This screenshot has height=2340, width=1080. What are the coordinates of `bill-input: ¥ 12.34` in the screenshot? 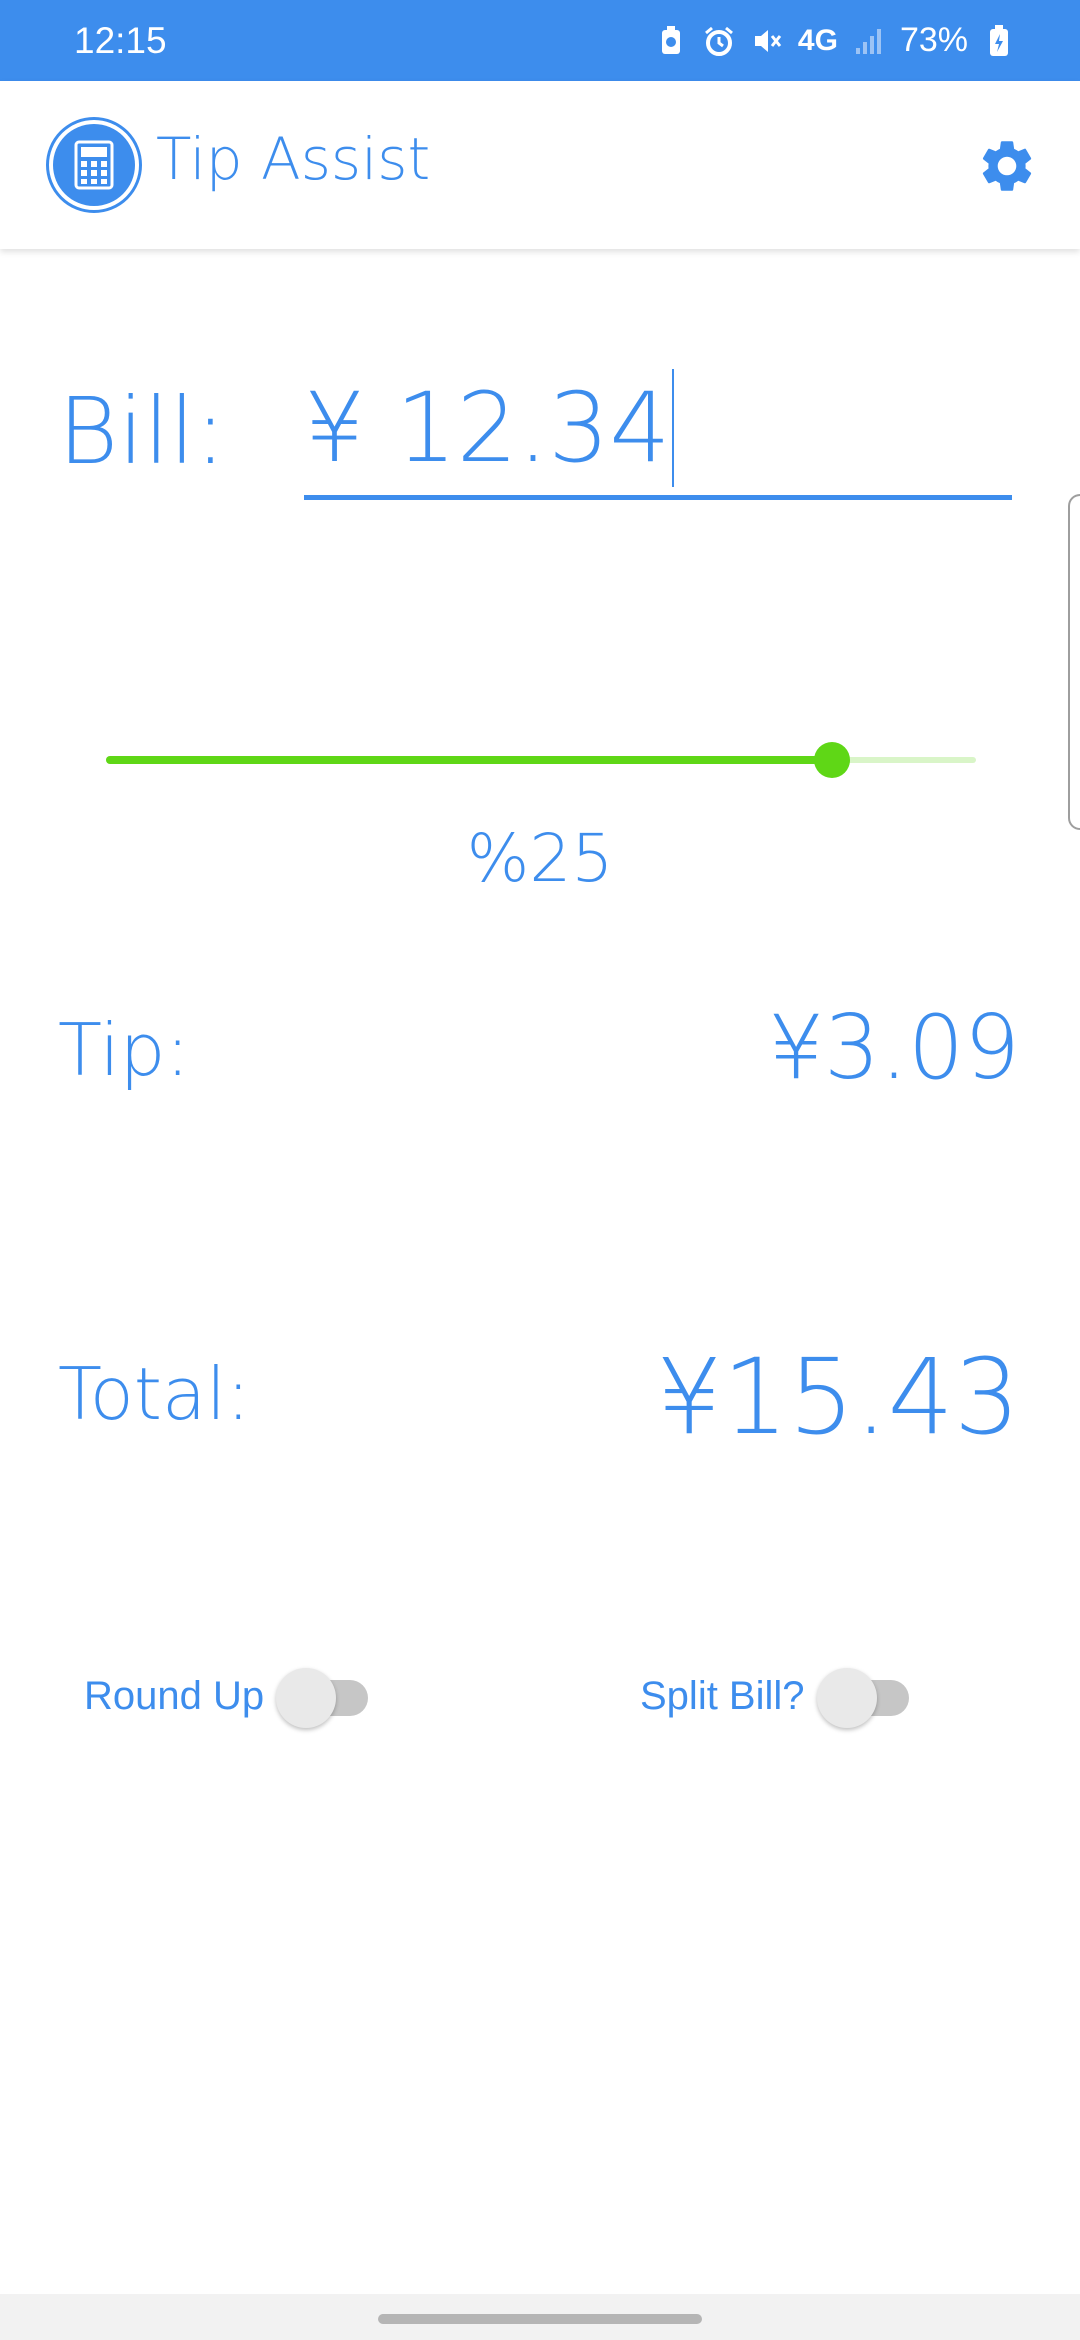 It's located at (658, 430).